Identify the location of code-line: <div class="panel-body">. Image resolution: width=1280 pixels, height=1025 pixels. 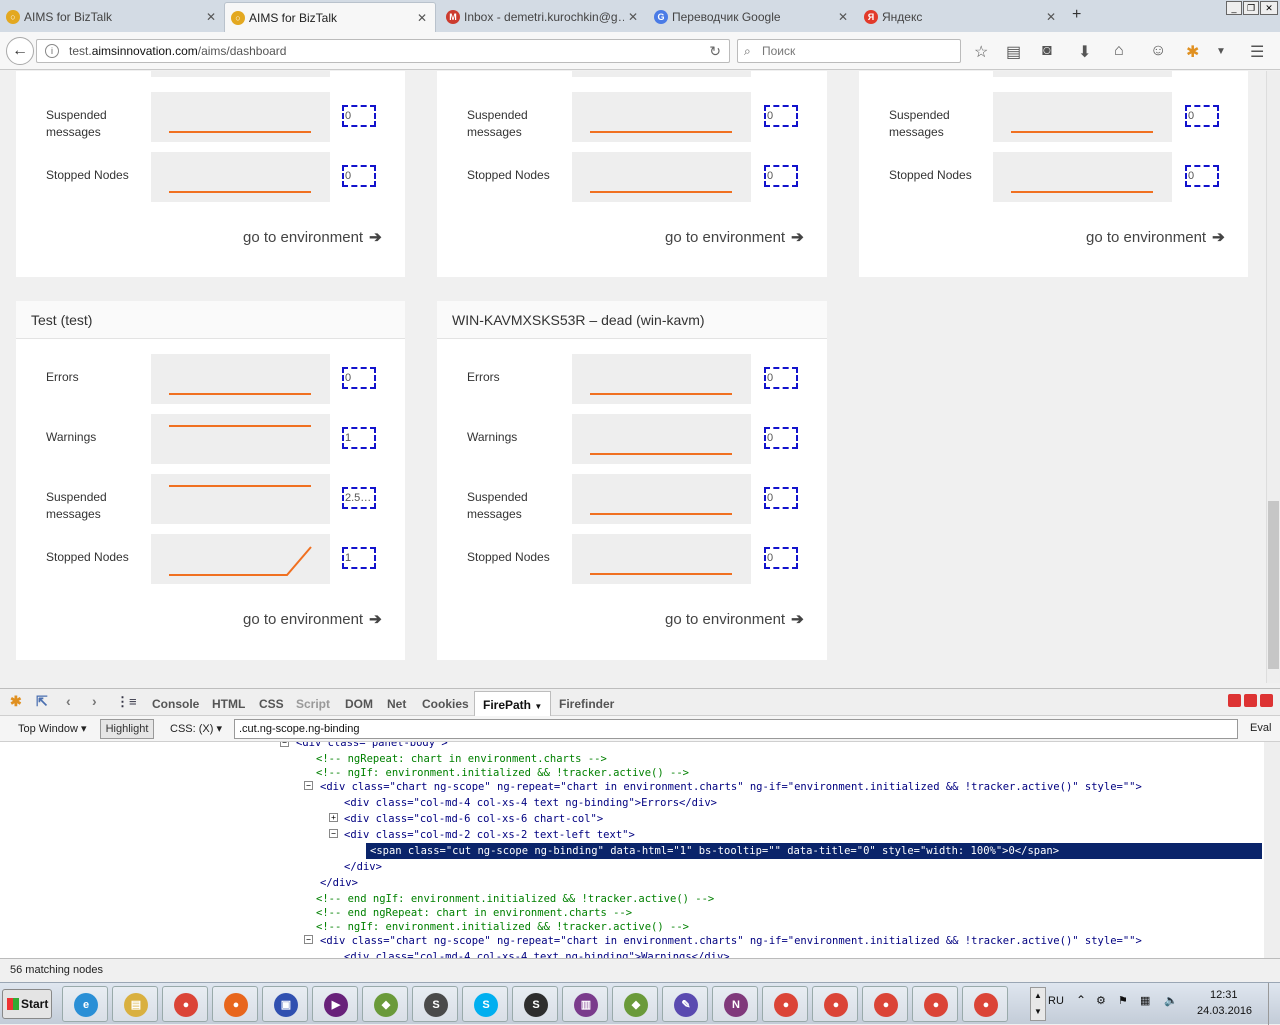
(372, 746).